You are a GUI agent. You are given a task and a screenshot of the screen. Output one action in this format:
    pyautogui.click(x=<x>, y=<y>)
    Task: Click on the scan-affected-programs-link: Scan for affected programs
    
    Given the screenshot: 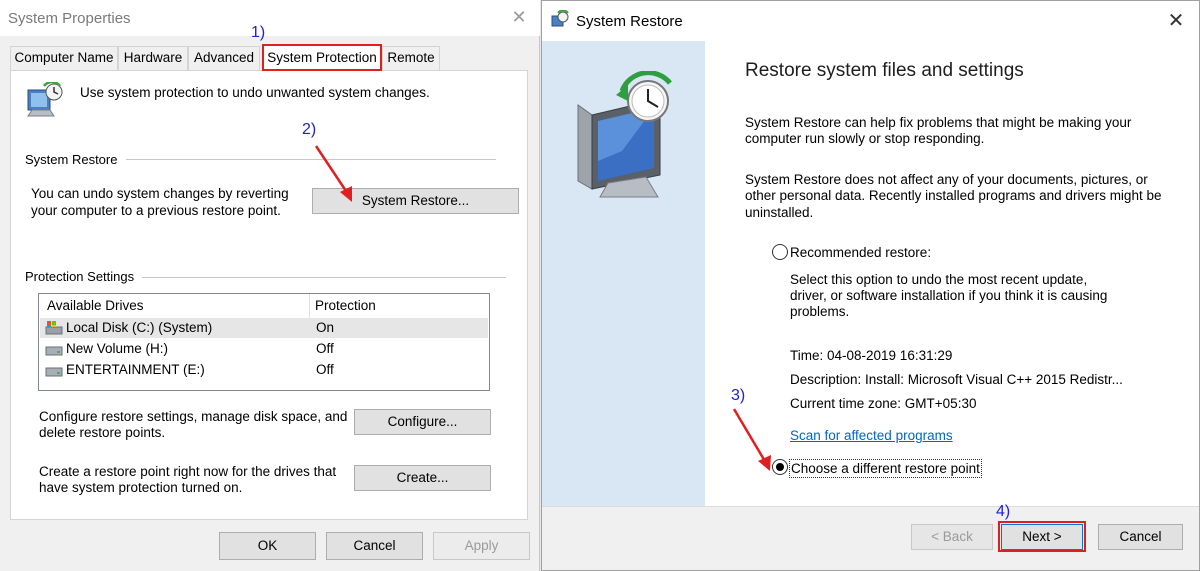 What is the action you would take?
    pyautogui.click(x=871, y=435)
    